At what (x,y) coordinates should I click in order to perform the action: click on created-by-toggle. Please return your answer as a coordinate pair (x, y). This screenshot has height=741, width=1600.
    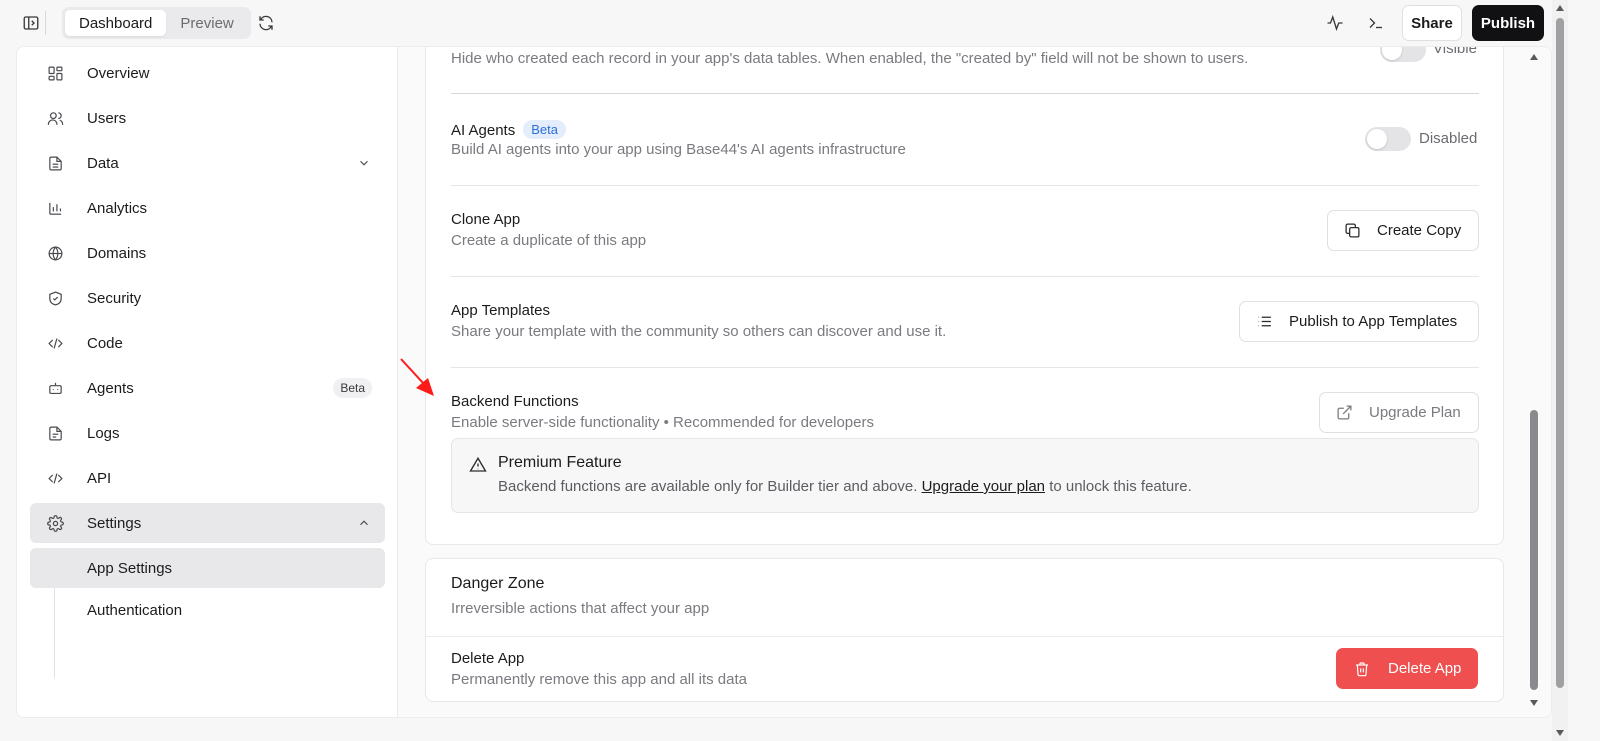
    Looking at the image, I should click on (1403, 54).